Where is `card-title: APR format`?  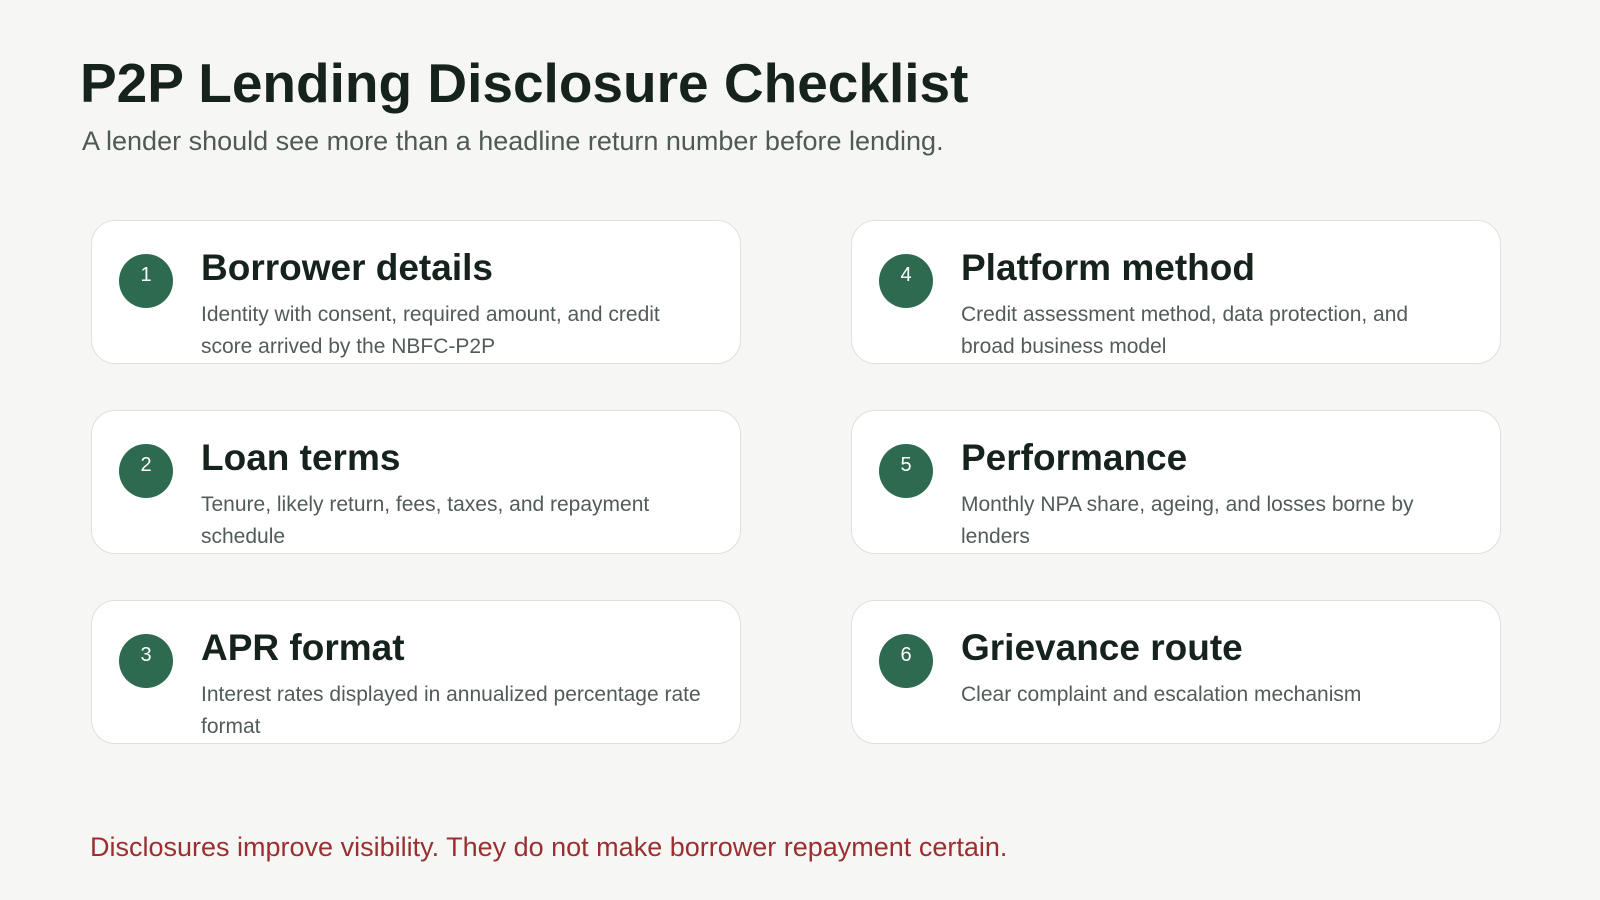
card-title: APR format is located at coordinates (303, 647).